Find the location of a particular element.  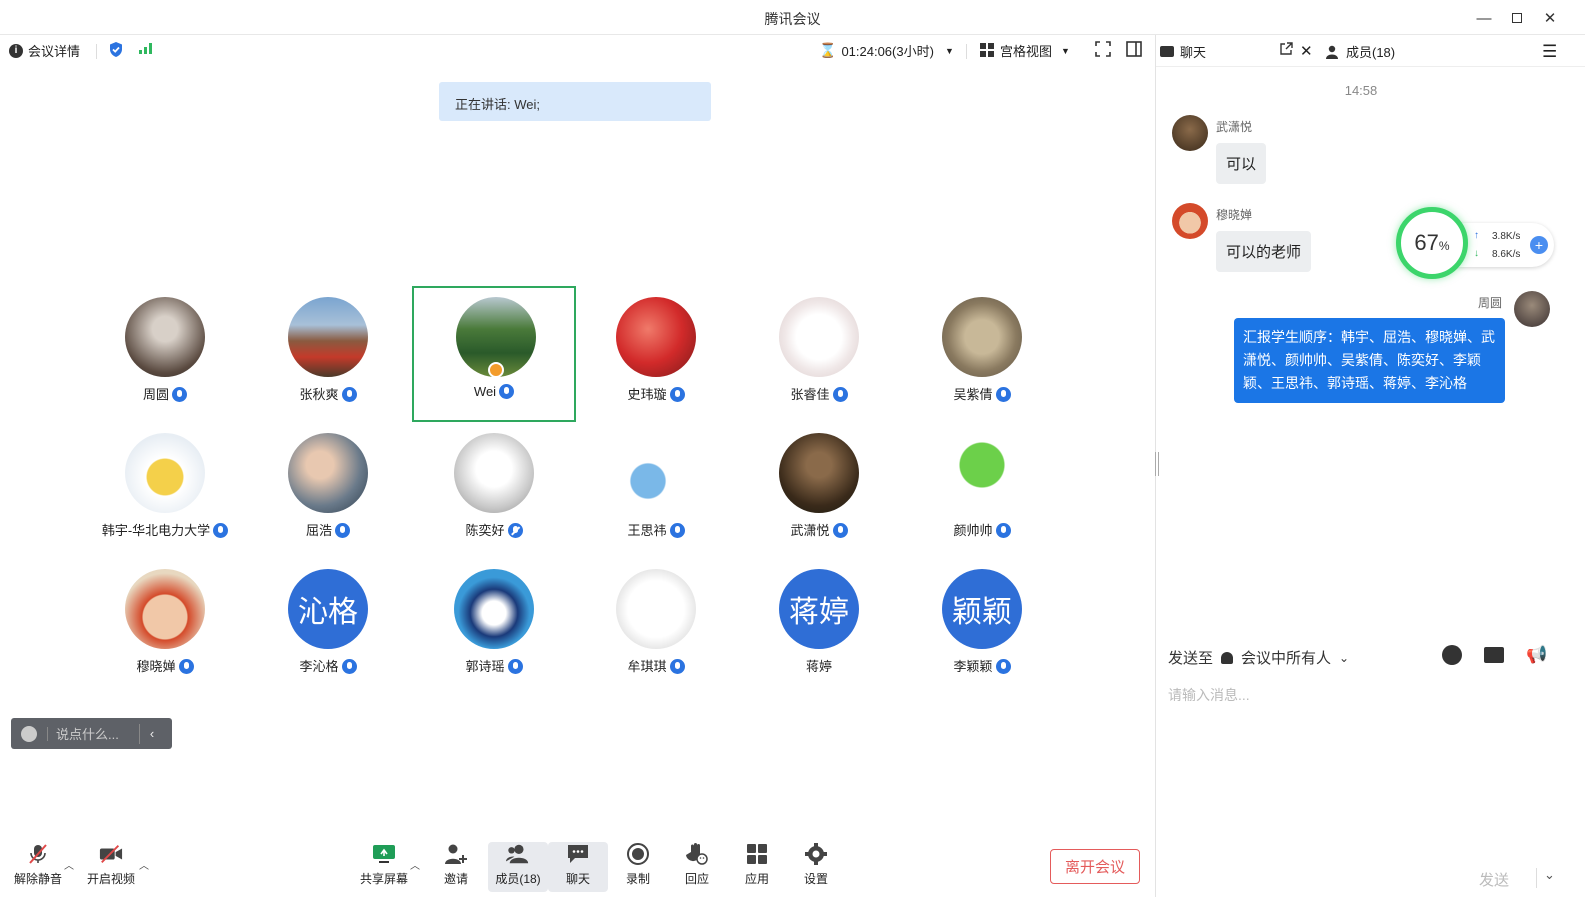

participant-tile: 沁格 李沁格 is located at coordinates (328, 628).